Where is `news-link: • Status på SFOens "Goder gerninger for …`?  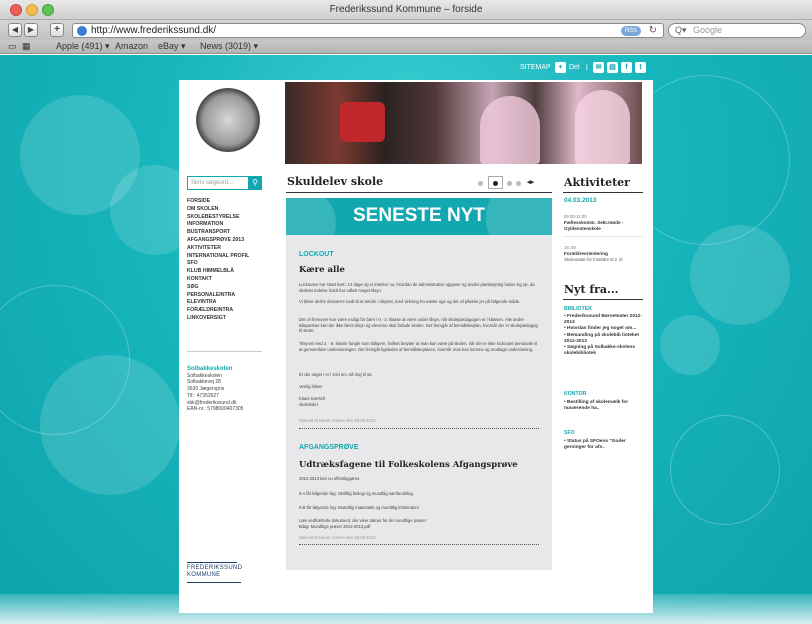
news-link: • Status på SFOens "Goder gerninger for … is located at coordinates (605, 445).